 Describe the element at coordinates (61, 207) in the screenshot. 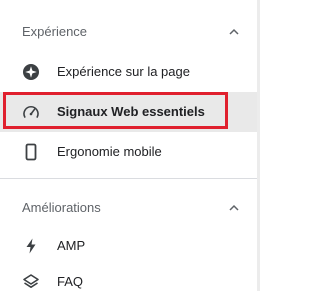

I see `section-title: Améliorations` at that location.